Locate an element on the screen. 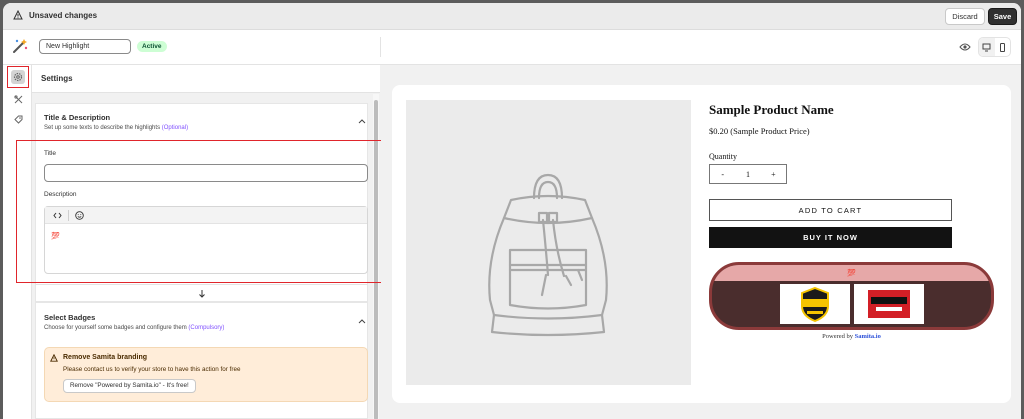  settings-title: Settings is located at coordinates (57, 78).